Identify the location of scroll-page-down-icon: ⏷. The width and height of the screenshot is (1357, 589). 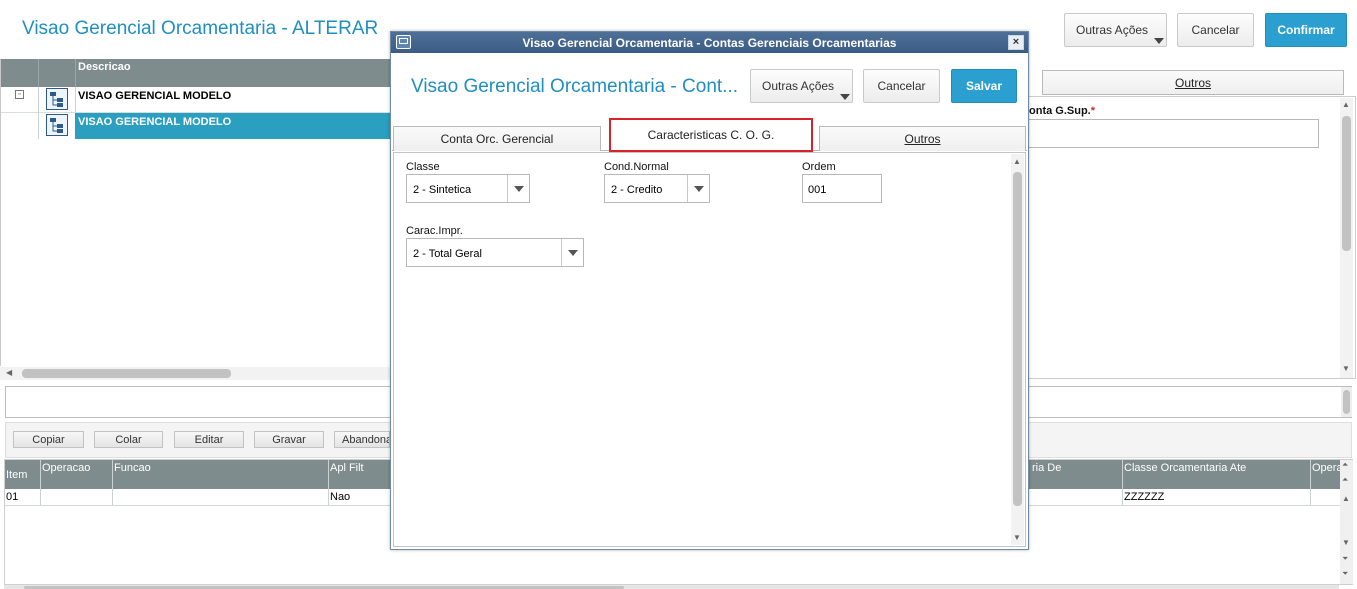
(1345, 559).